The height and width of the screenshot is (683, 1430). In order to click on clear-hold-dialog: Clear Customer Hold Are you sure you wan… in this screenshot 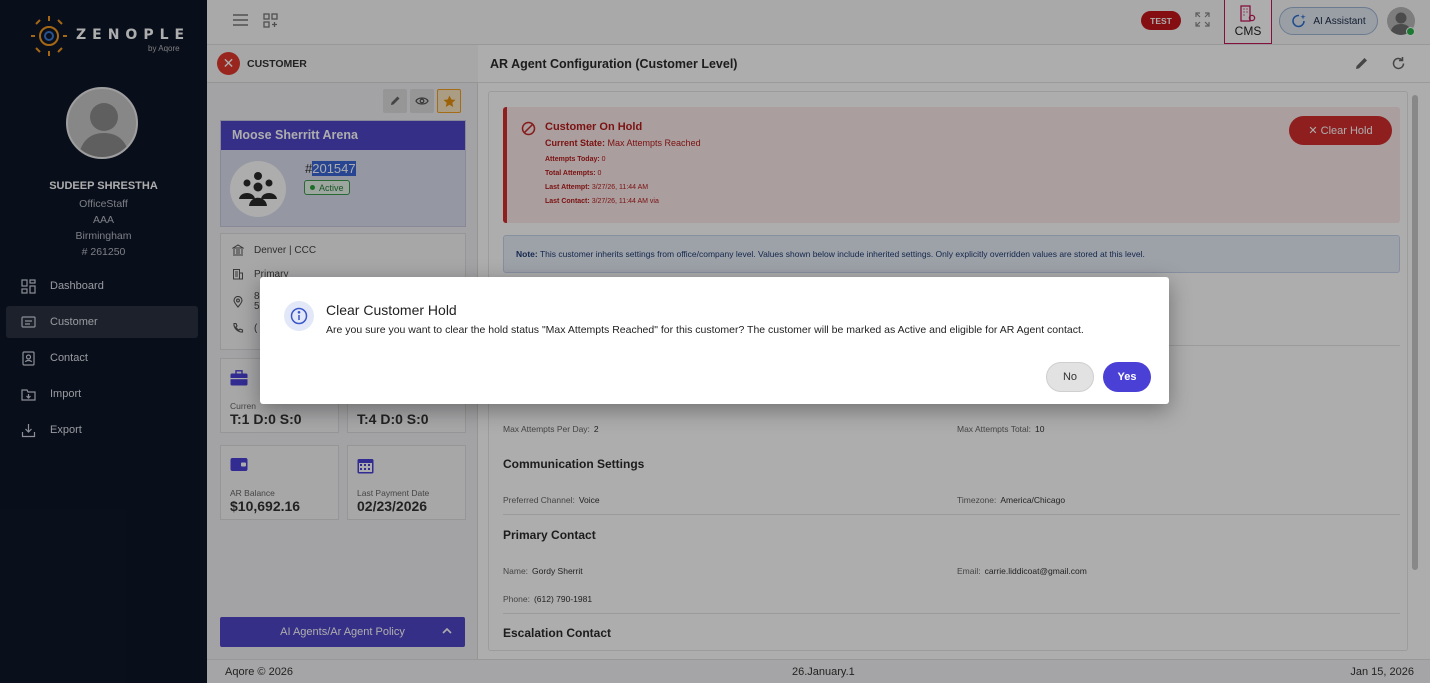, I will do `click(714, 340)`.